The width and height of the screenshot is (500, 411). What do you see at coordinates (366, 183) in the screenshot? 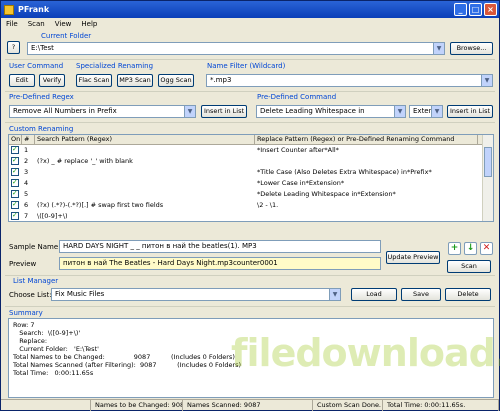
I see `replace-pattern-cell: *Lower Case in*Extension*` at bounding box center [366, 183].